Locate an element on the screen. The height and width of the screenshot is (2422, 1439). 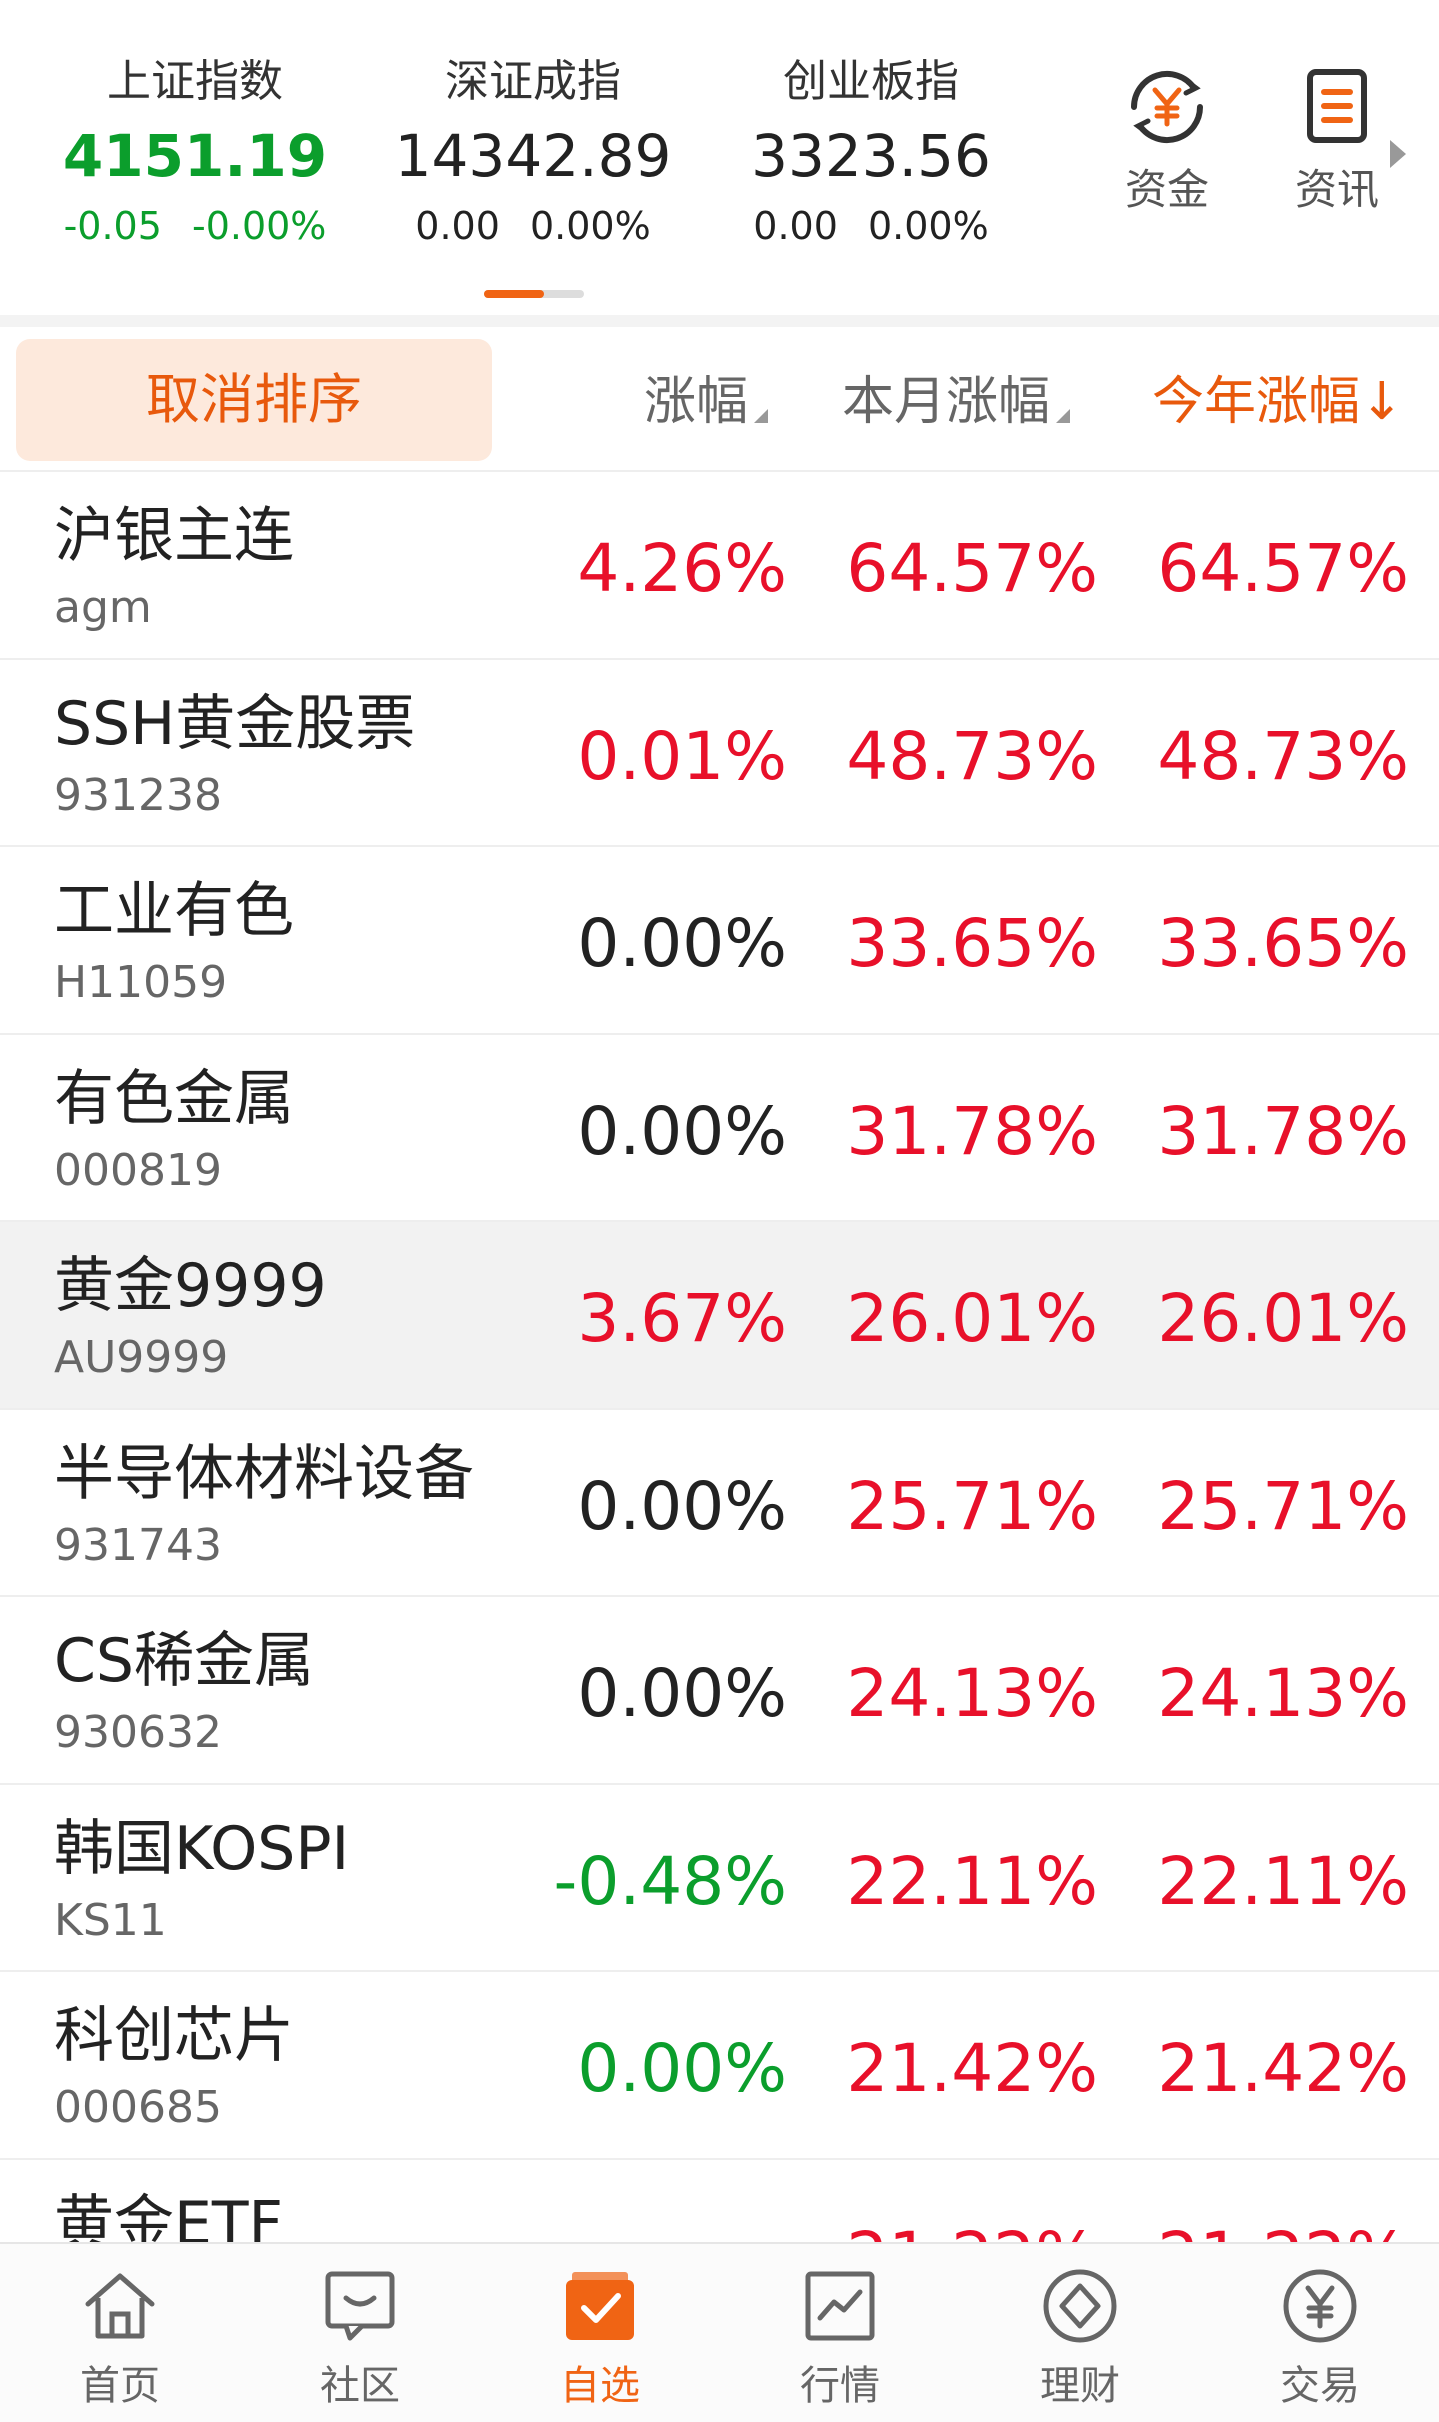
sort-column-month: 本月涨幅 is located at coordinates (956, 402).